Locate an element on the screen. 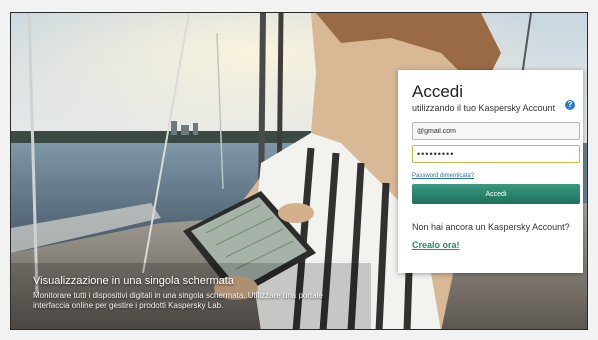 The height and width of the screenshot is (340, 598). no-account-text: Non hai ancora un Kaspersky Account? is located at coordinates (491, 227).